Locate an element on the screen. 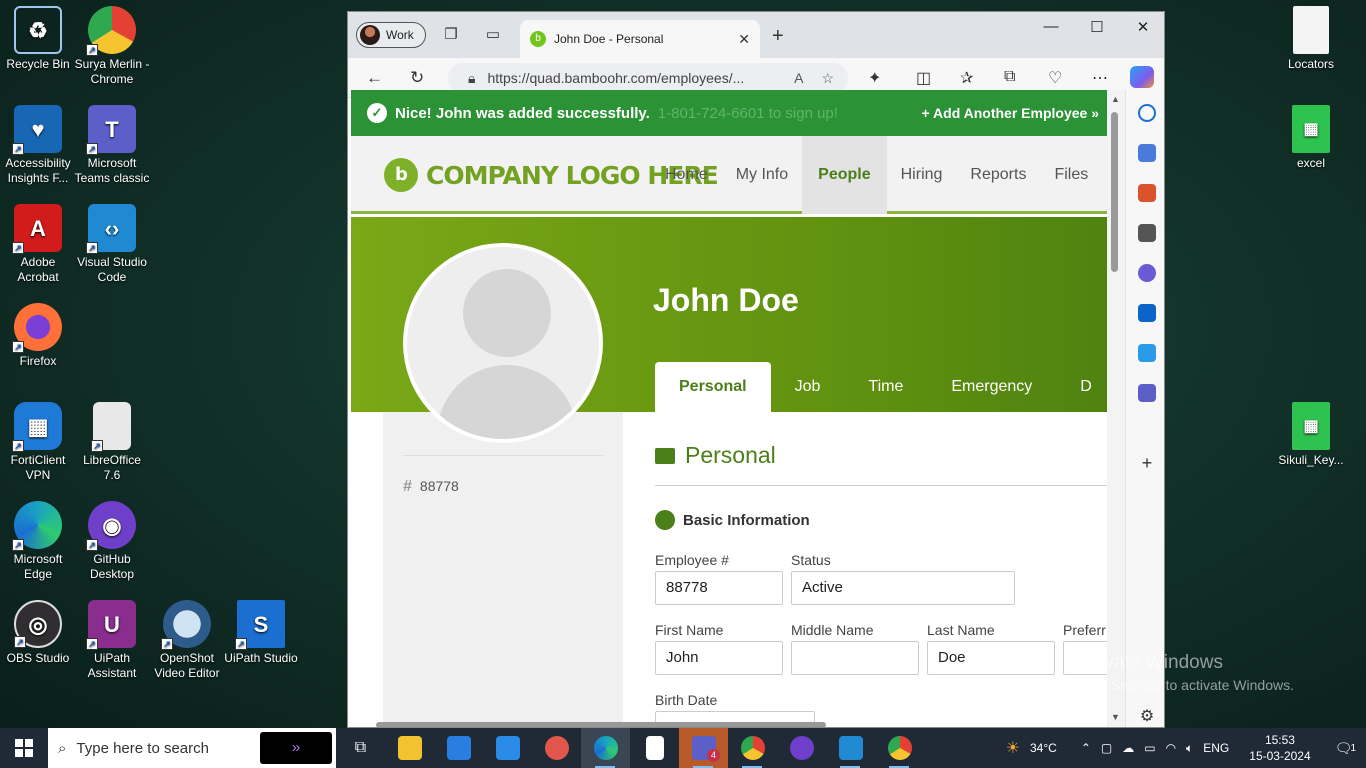 This screenshot has width=1366, height=768. employee-name: John Doe is located at coordinates (726, 300).